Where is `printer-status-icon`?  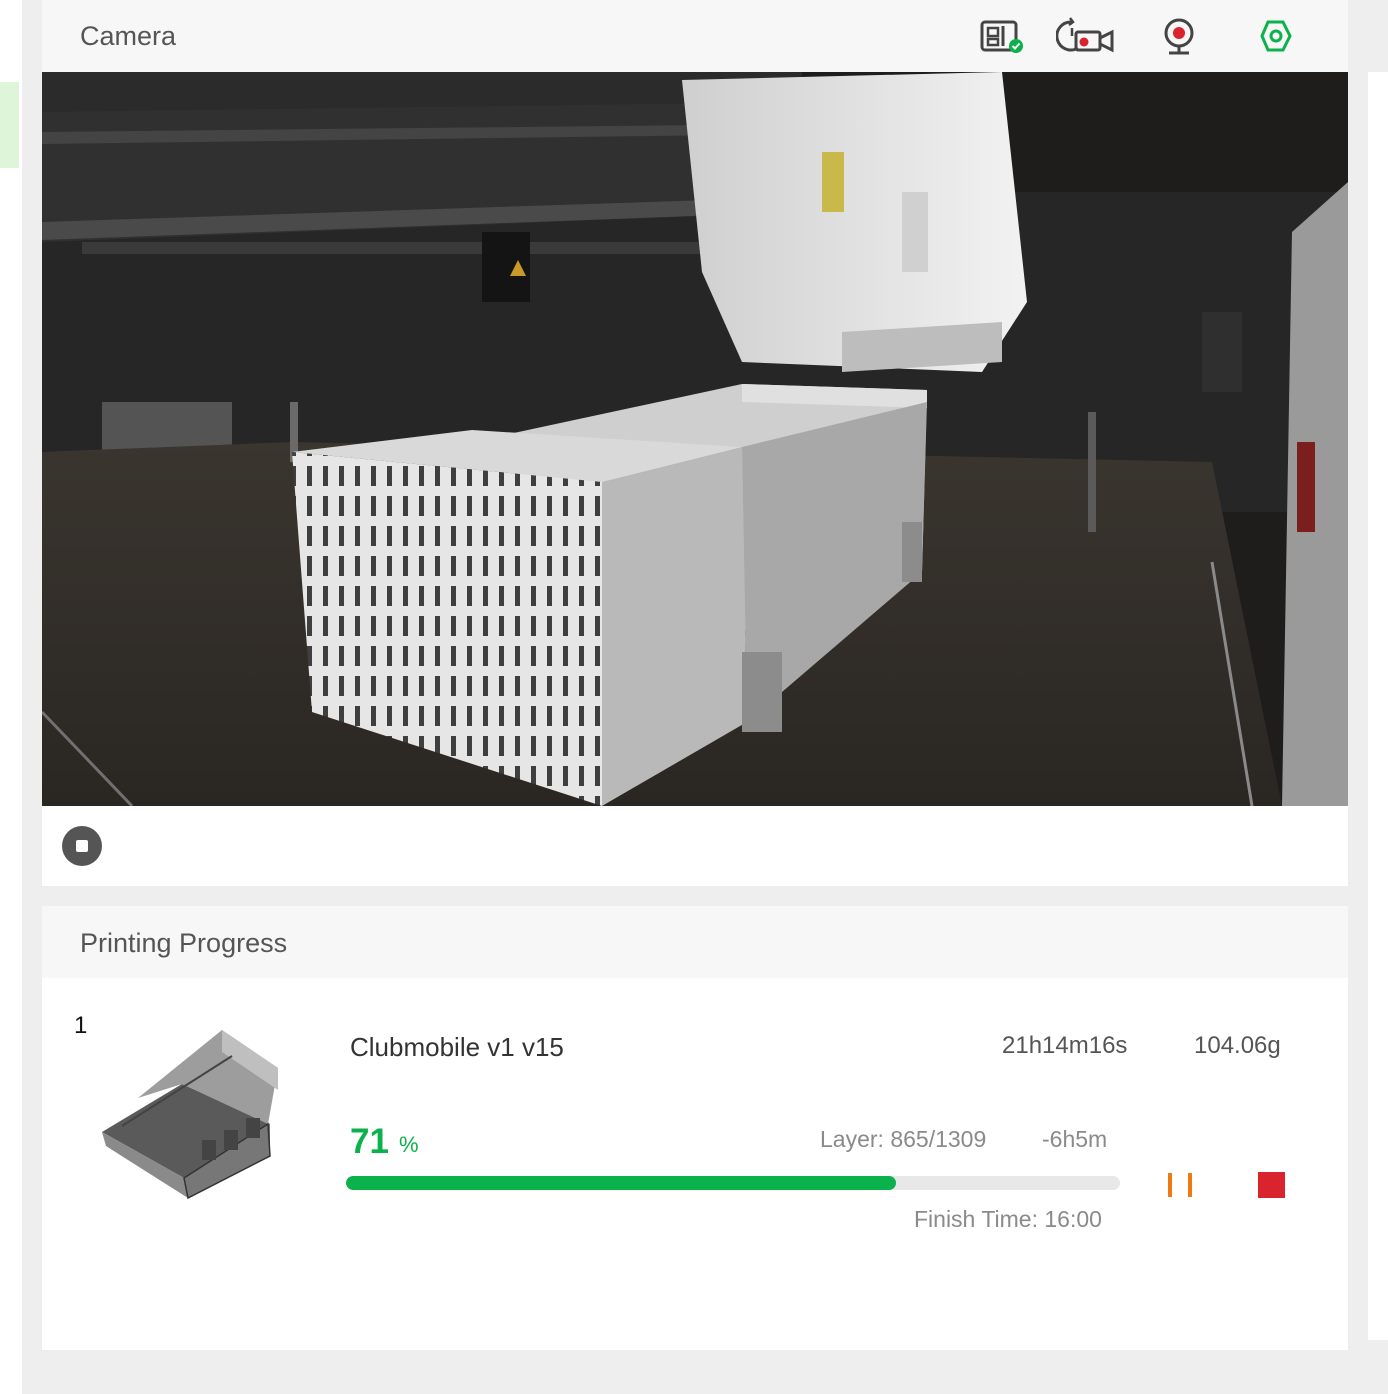
printer-status-icon is located at coordinates (1003, 36).